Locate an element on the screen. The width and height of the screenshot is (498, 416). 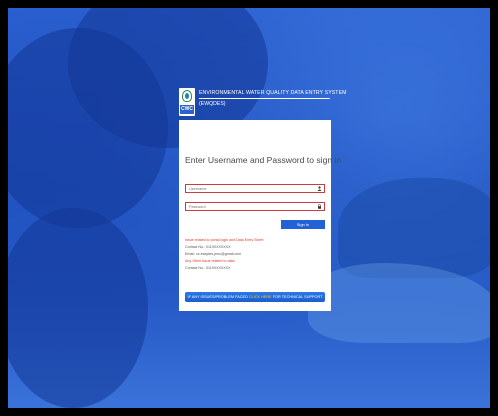
password-field is located at coordinates (255, 206).